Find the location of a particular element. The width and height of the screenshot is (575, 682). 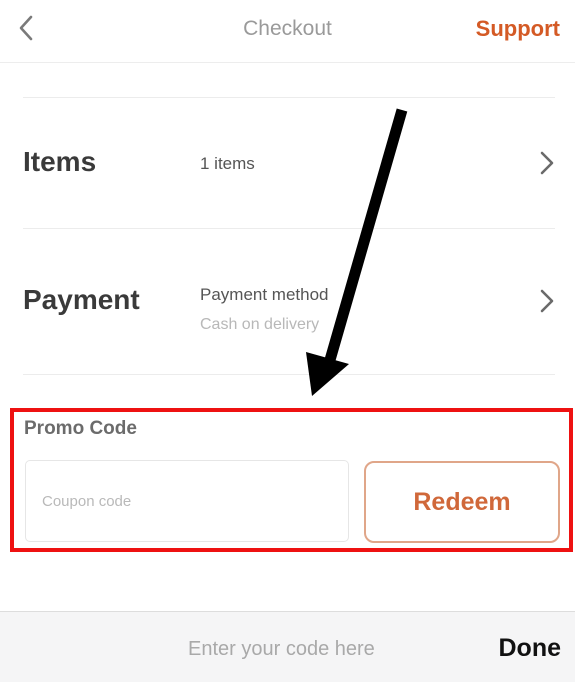

done-button: Done is located at coordinates (530, 648).